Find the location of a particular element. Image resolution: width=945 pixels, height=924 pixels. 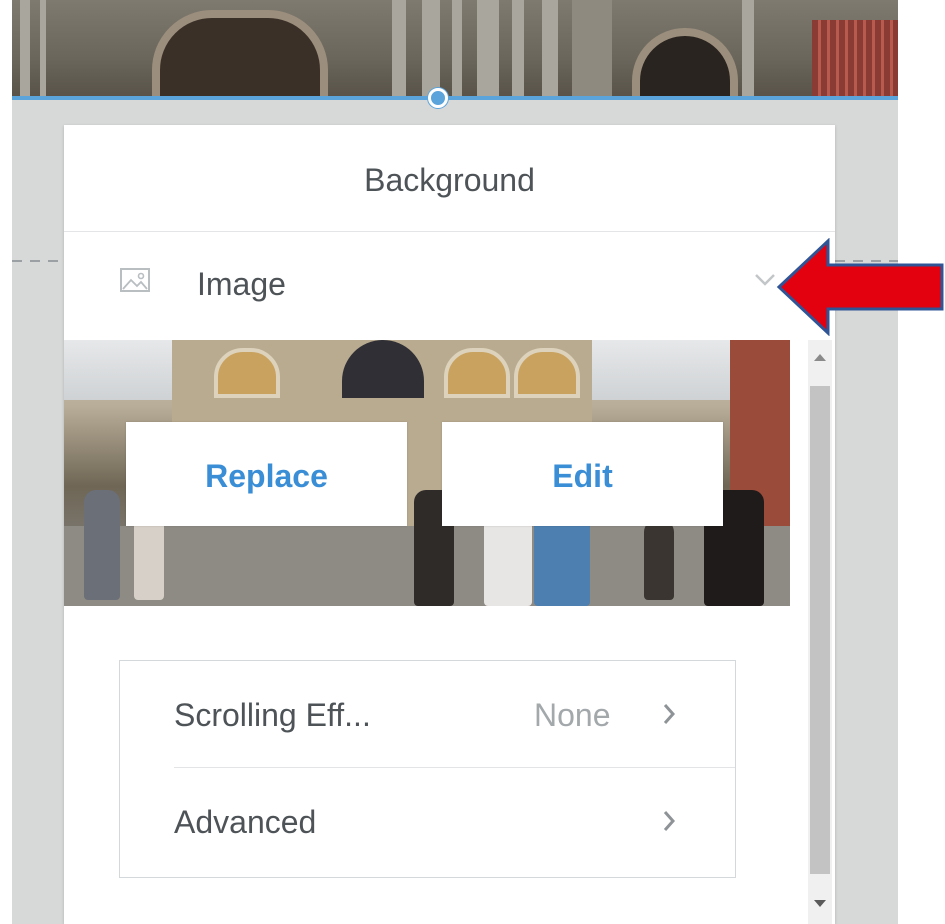

advanced-label: Advanced is located at coordinates (245, 822).